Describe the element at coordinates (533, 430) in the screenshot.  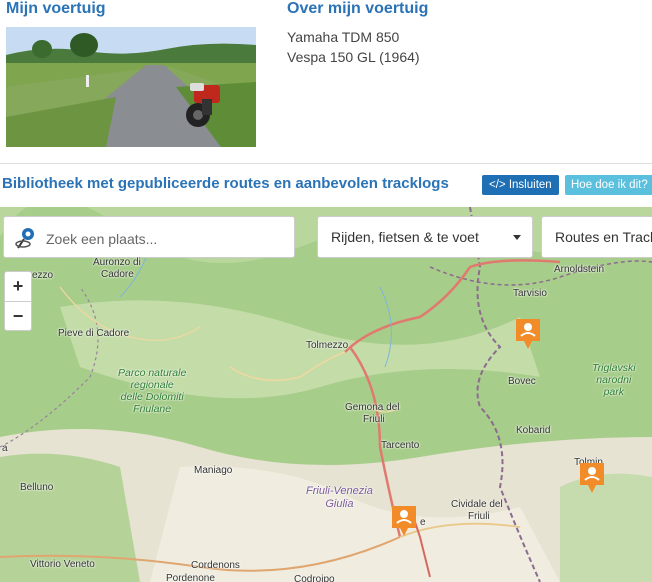
I see `map-label: Kobarid` at that location.